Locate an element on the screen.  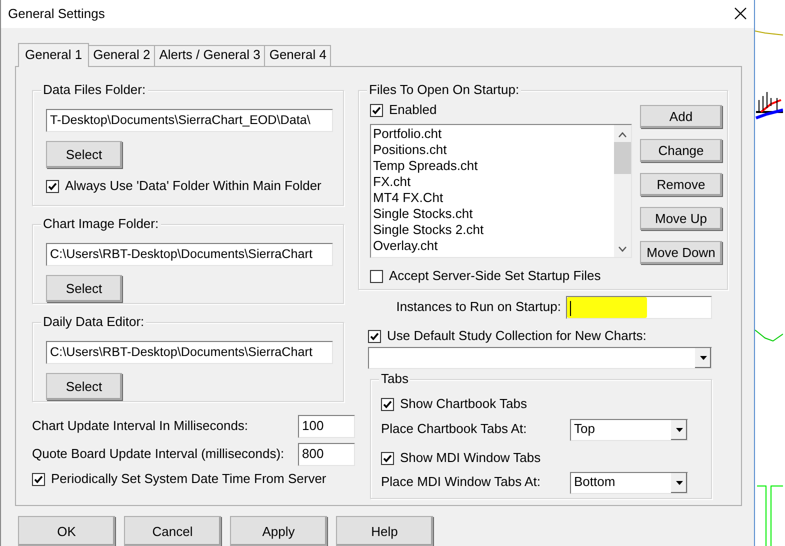
list-item: Portfolio.cht is located at coordinates (492, 134).